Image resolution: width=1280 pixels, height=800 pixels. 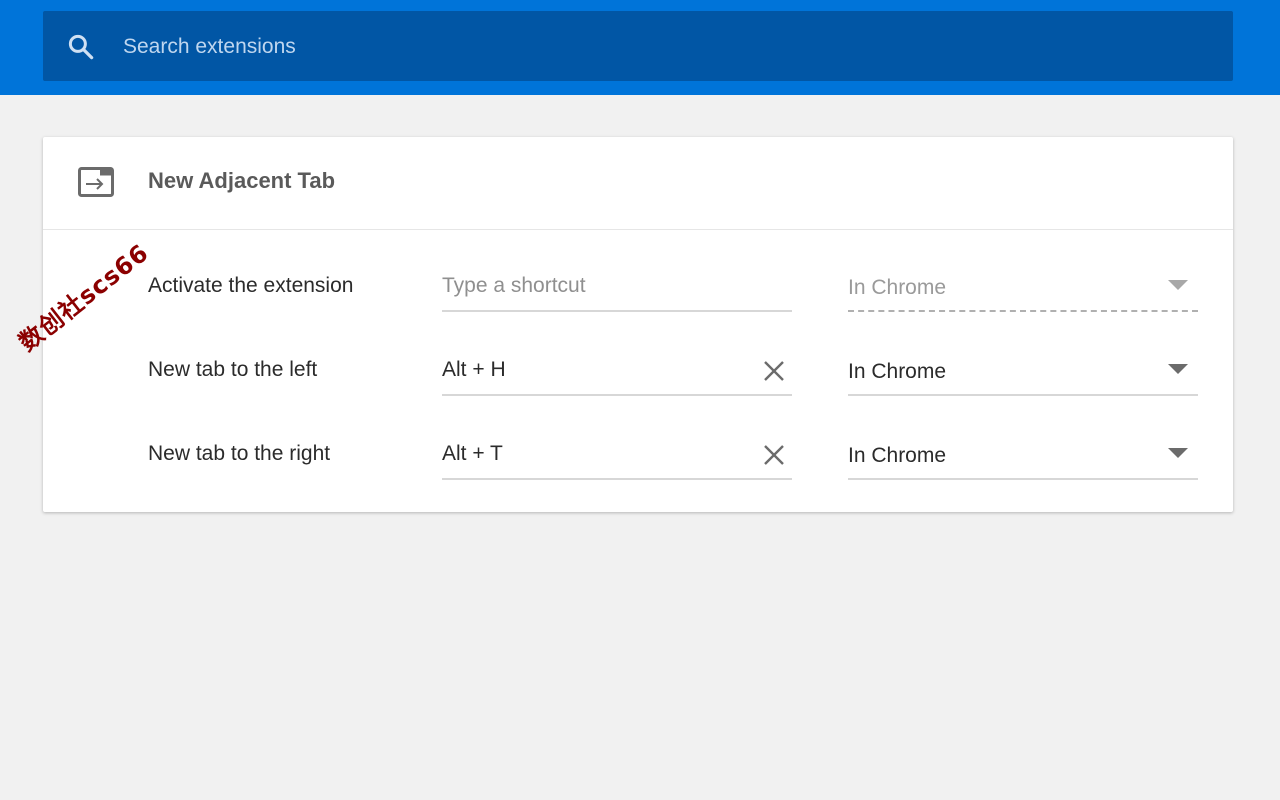 I want to click on open-in-new-tab-icon, so click(x=96, y=182).